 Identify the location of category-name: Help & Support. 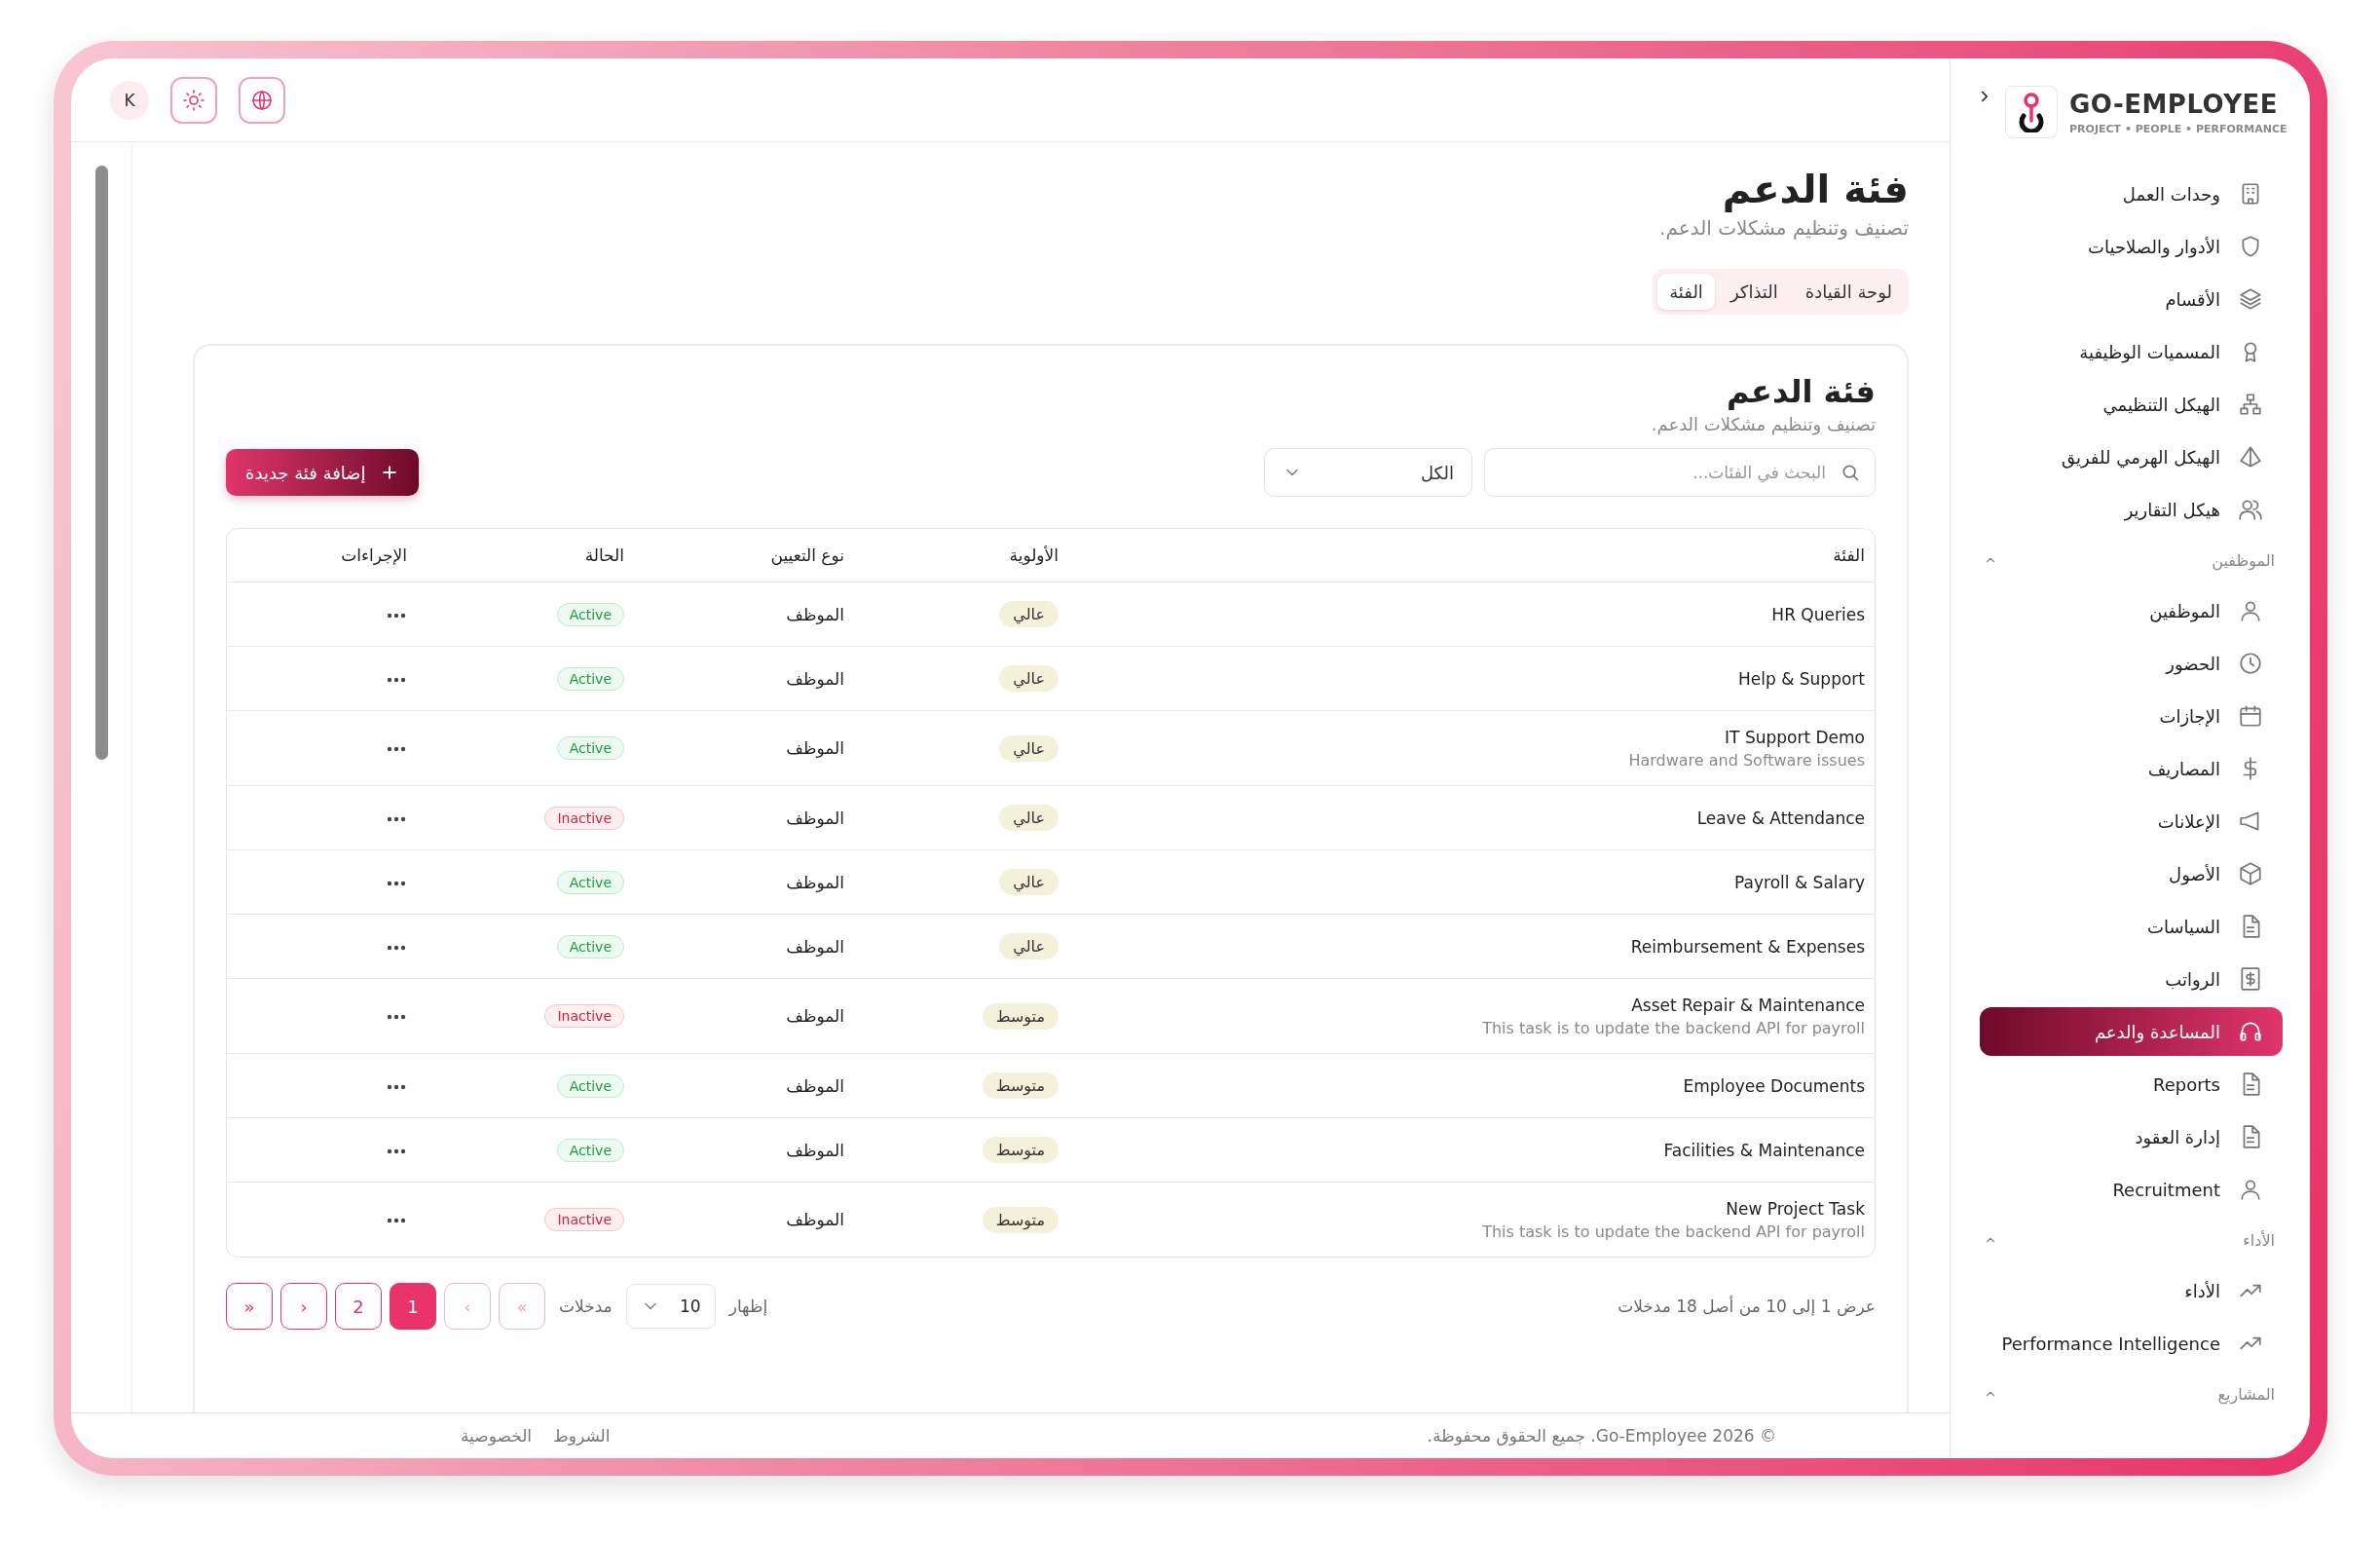
(1800, 678).